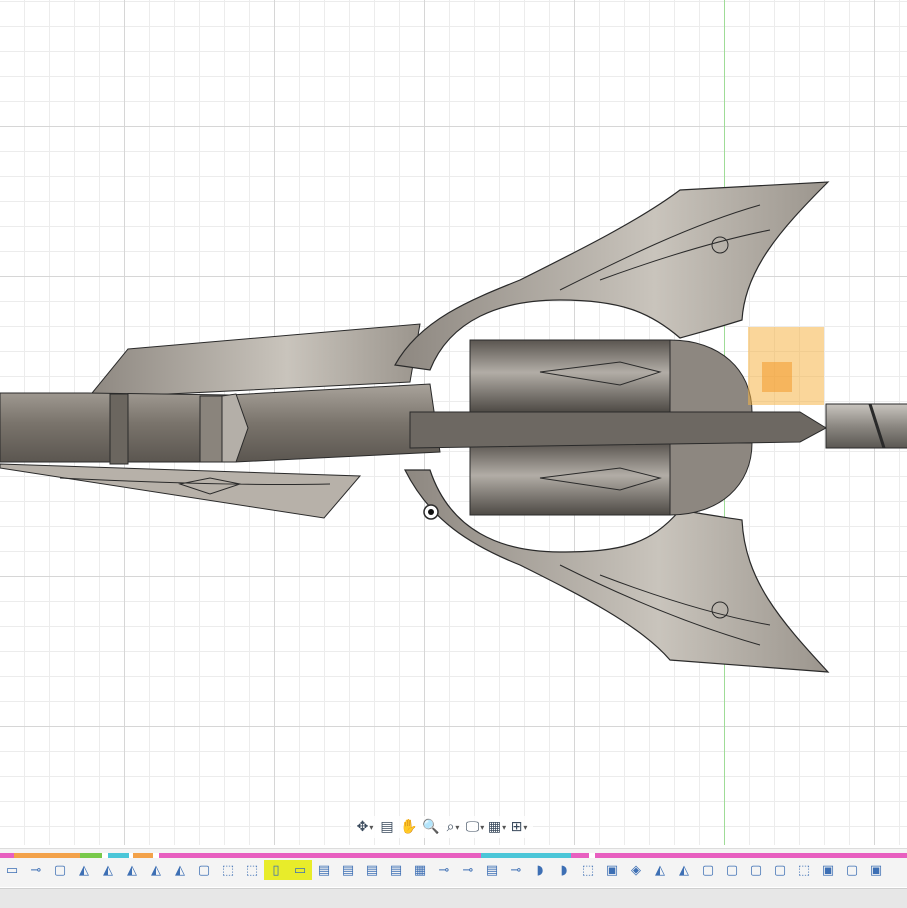  I want to click on timeline-feature-icon: ▯, so click(276, 870).